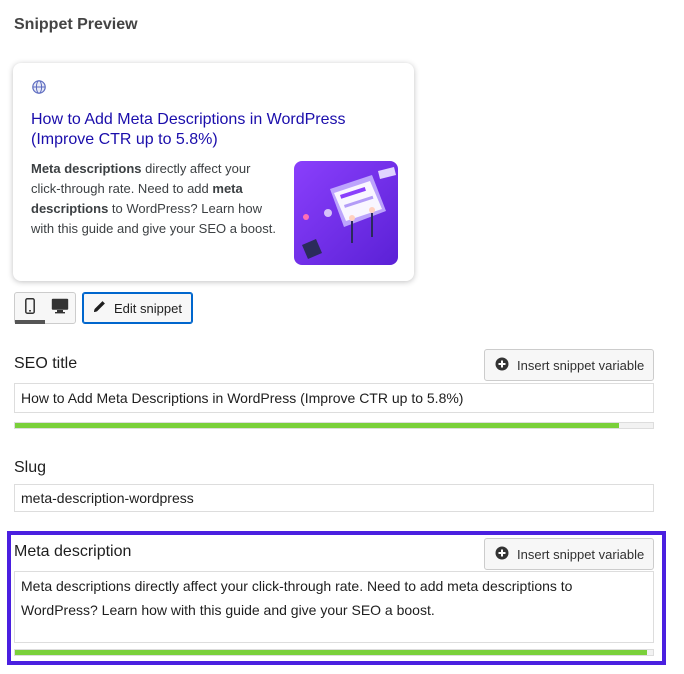 The image size is (684, 674). I want to click on edit-snippet-label: Edit snippet, so click(148, 308).